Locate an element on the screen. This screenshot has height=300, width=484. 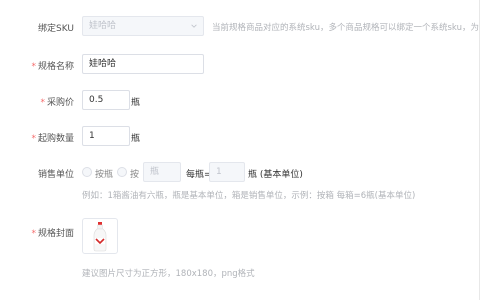
radio-by-unit-label: 按 is located at coordinates (134, 173).